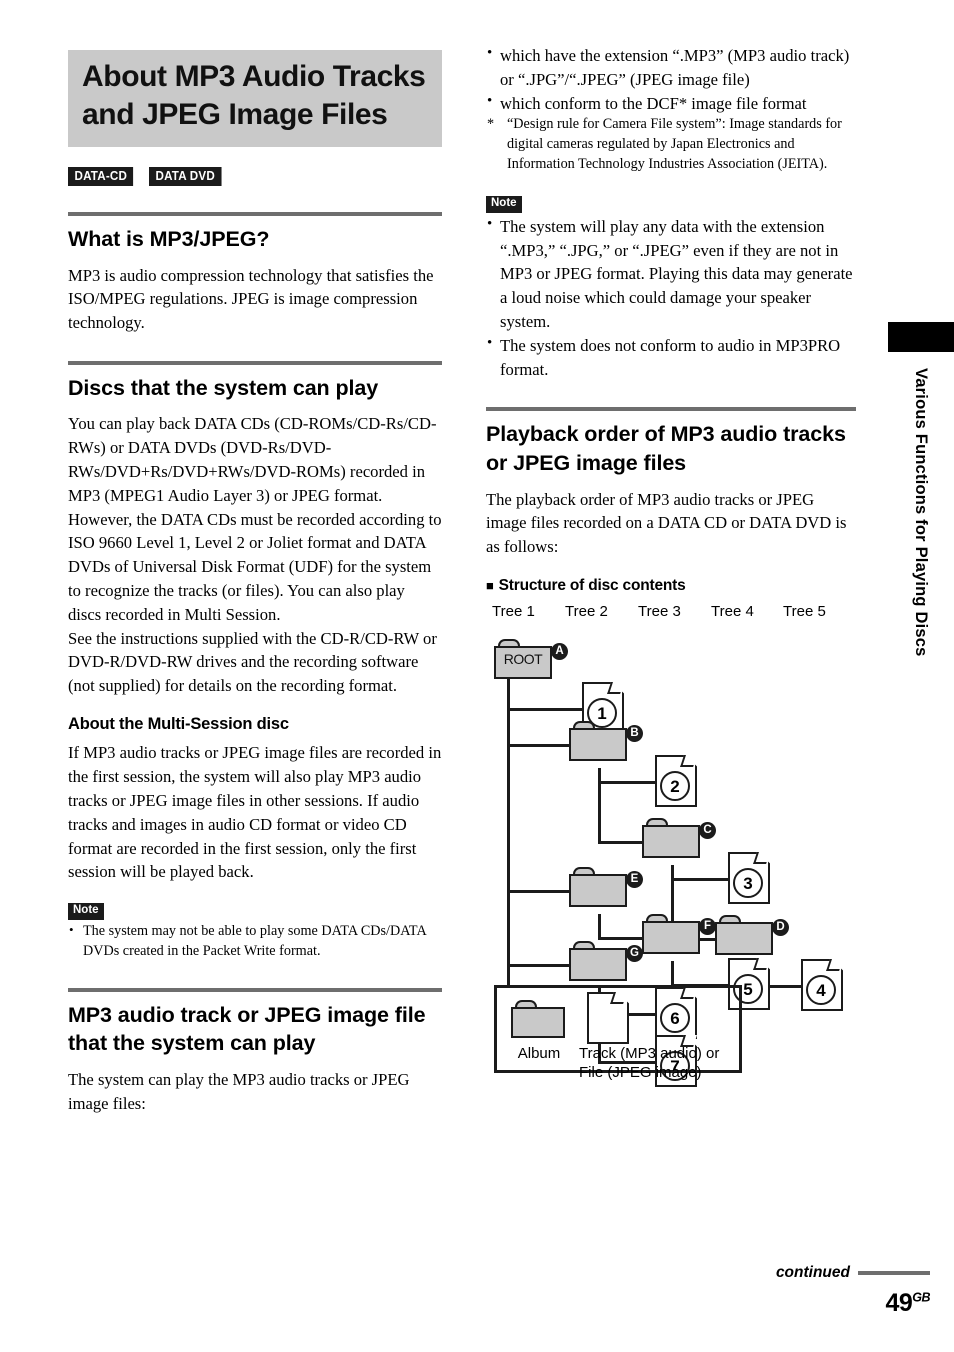  I want to click on side-tab-marker, so click(921, 337).